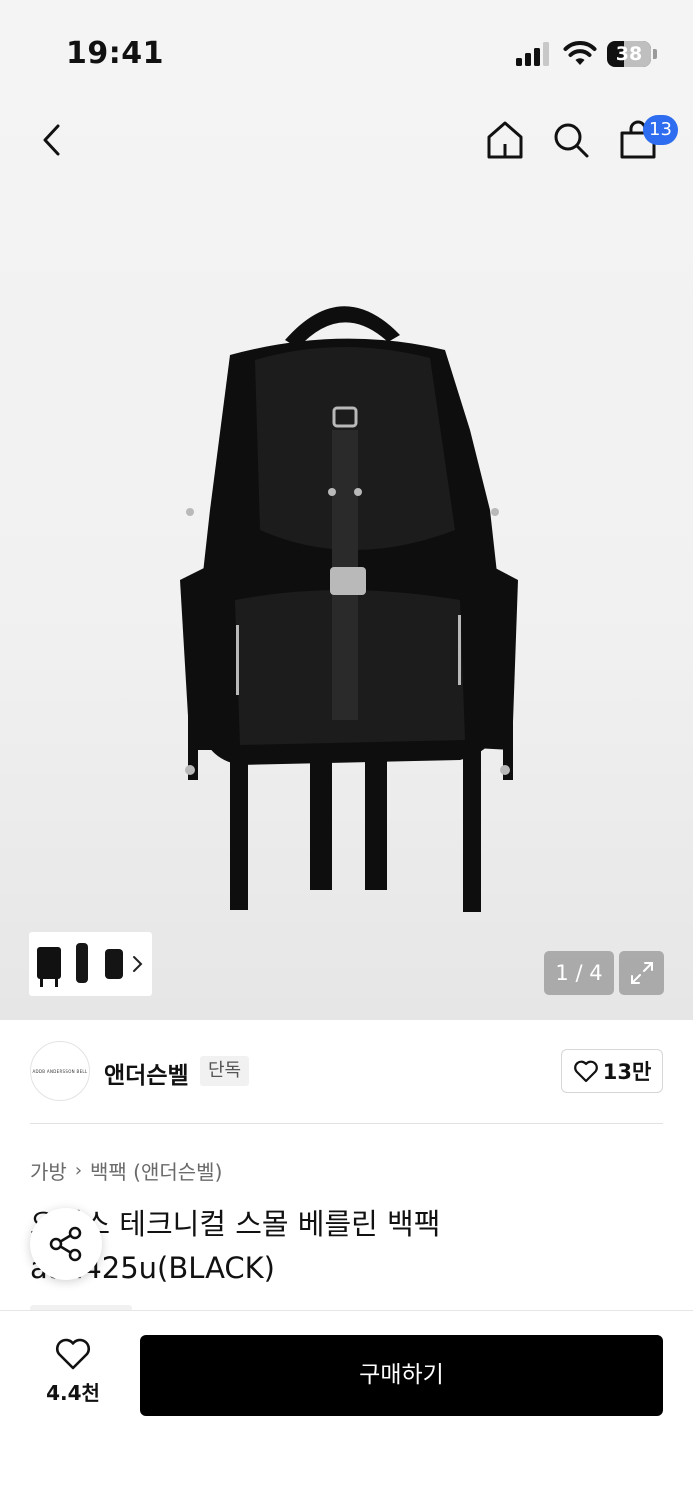  I want to click on divider, so click(346, 1123).